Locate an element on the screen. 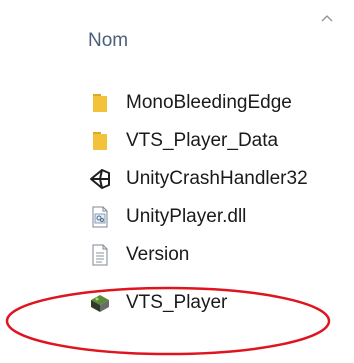  file-name: MonoBleedingEdge is located at coordinates (209, 102).